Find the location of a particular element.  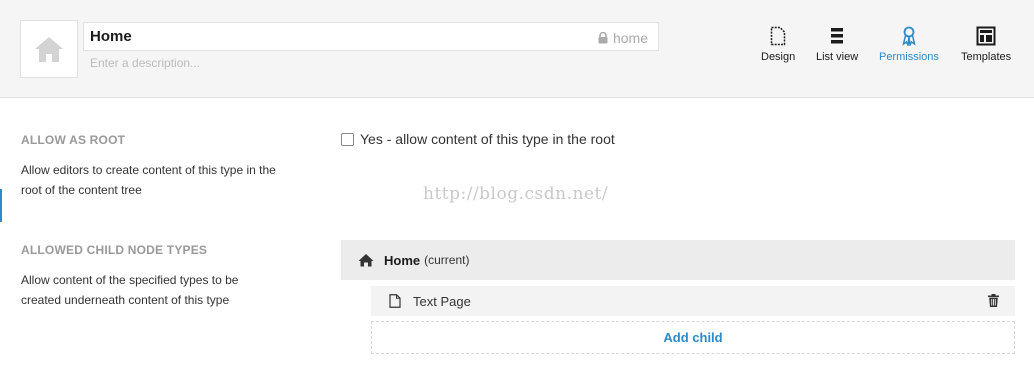

tab-list-view-label: List view is located at coordinates (837, 57).